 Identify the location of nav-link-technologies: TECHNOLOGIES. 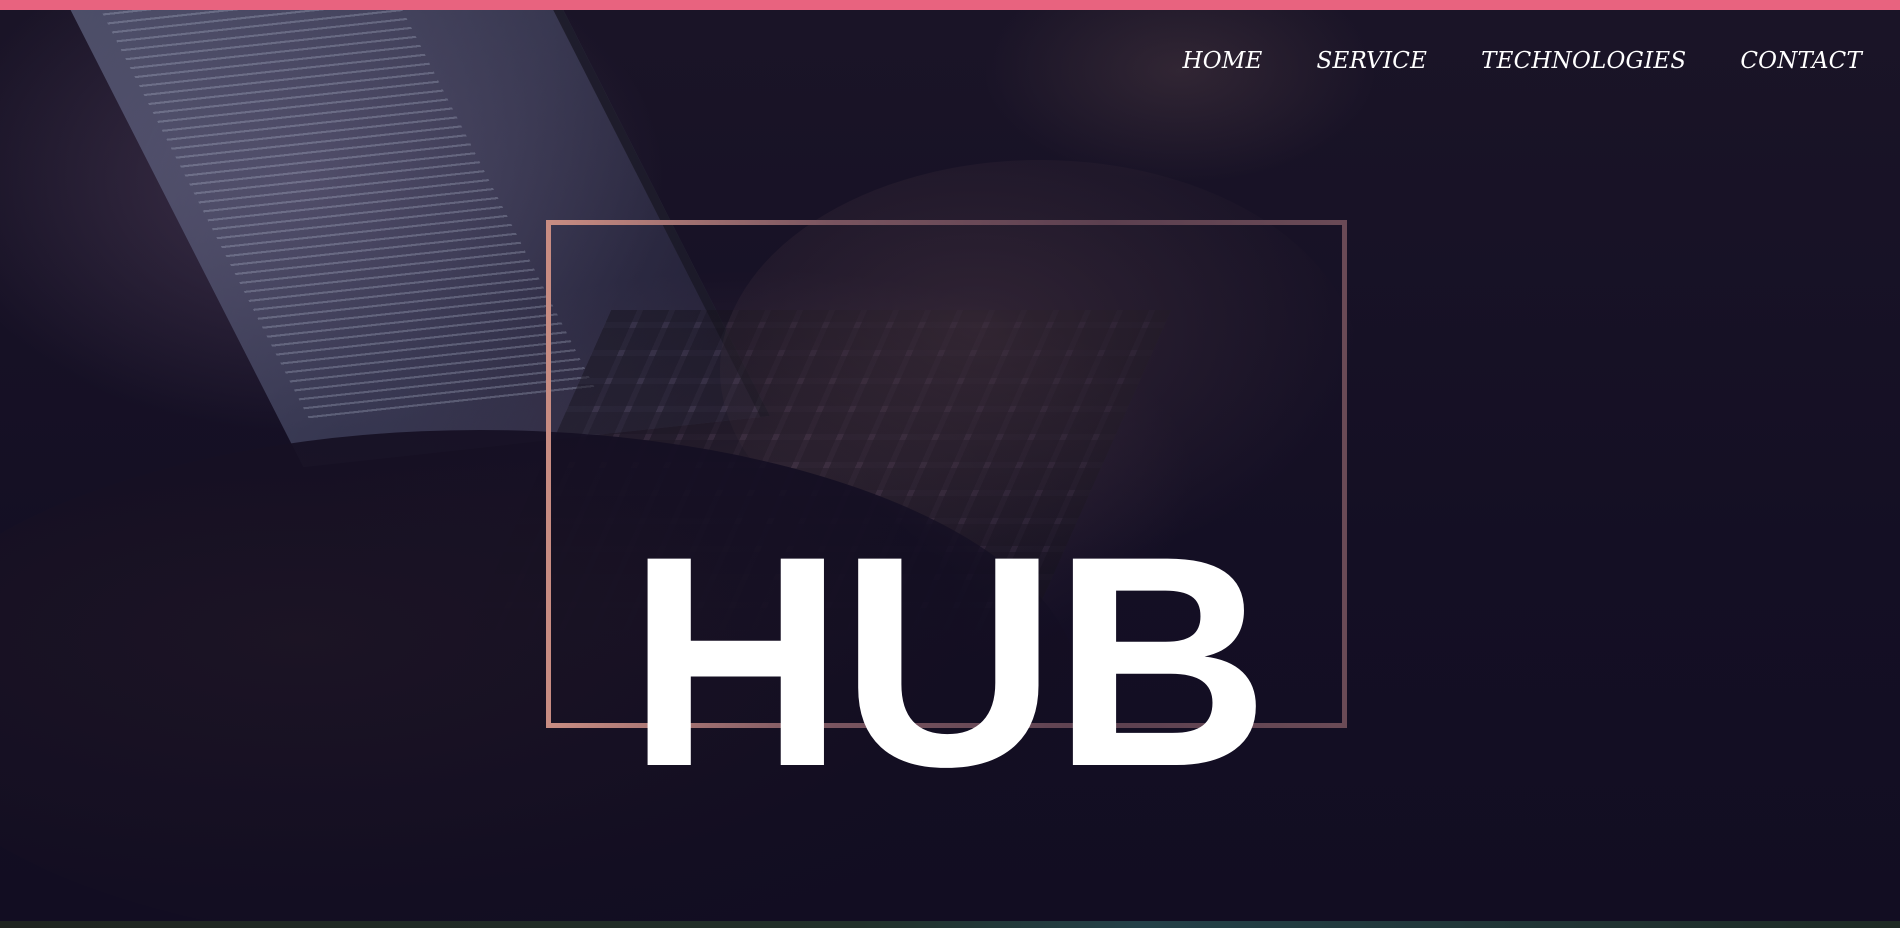
(1583, 61).